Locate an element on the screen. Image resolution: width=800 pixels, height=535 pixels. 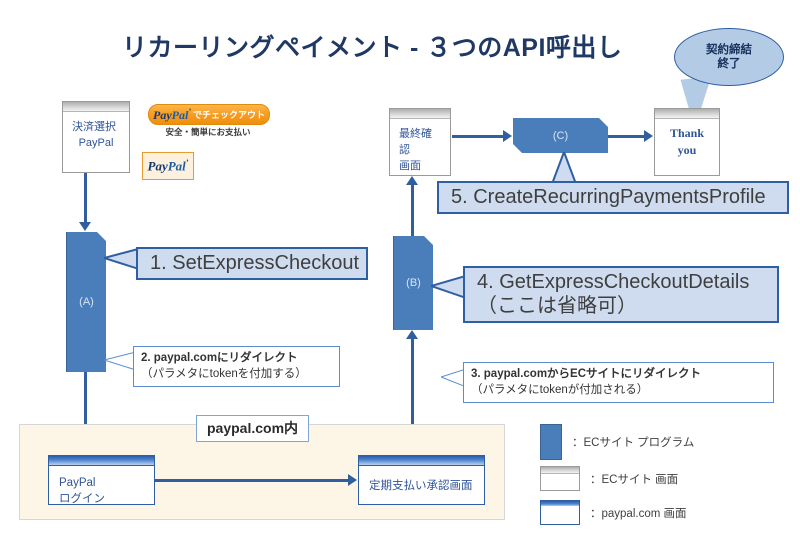
callout-step1: 1. SetExpressCheckout is located at coordinates (252, 263).